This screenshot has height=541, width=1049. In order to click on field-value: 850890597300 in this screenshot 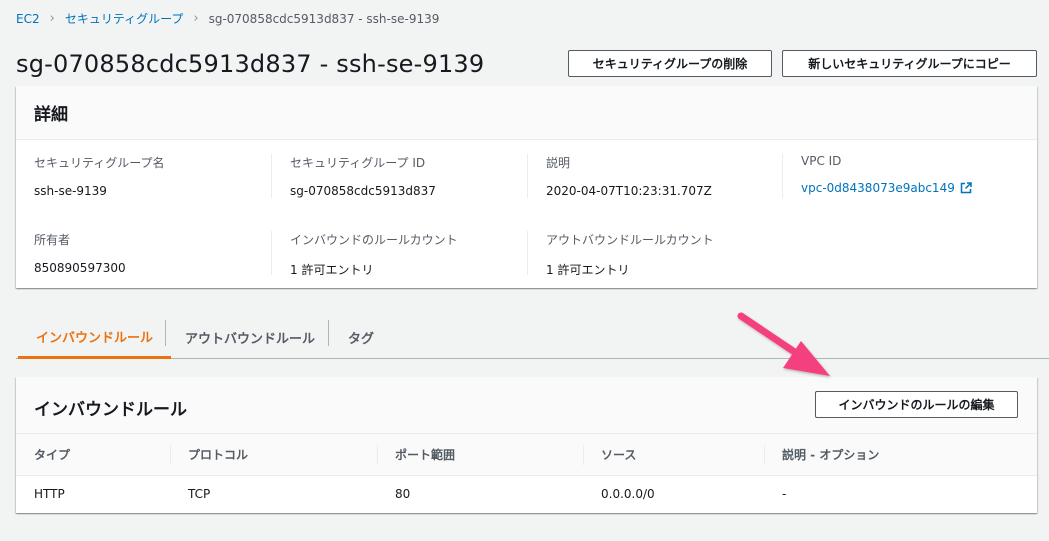, I will do `click(80, 268)`.